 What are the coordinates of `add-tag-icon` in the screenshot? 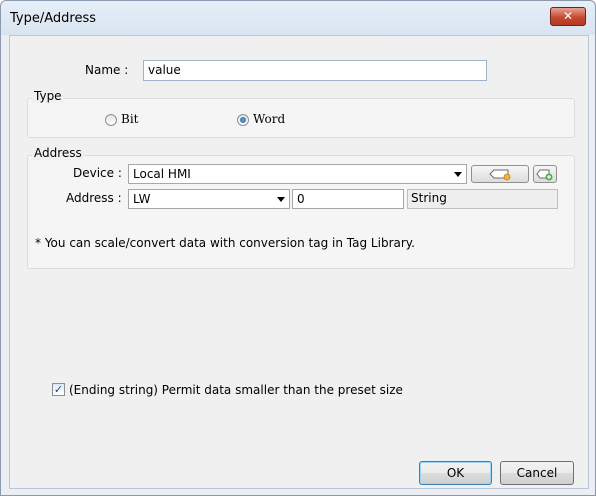 It's located at (544, 175).